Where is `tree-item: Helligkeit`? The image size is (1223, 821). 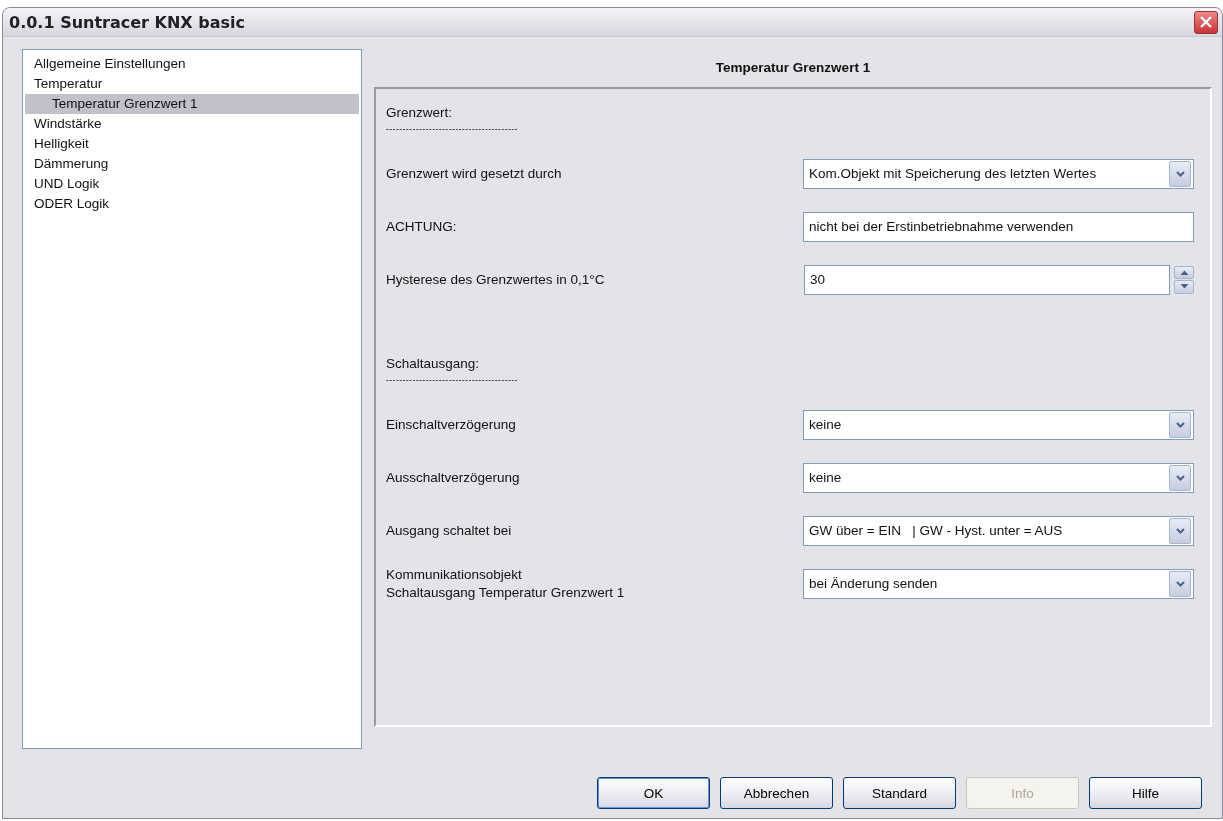
tree-item: Helligkeit is located at coordinates (192, 144).